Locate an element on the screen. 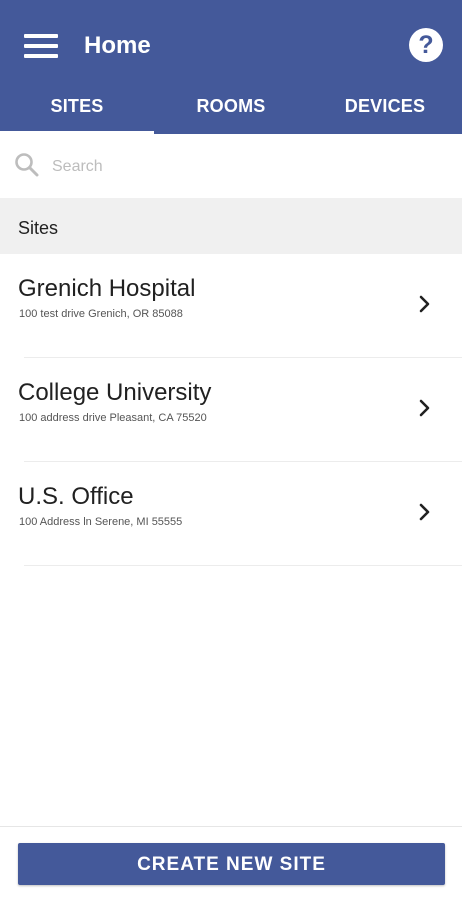 This screenshot has width=462, height=900. site-name: U.S. Office is located at coordinates (76, 496).